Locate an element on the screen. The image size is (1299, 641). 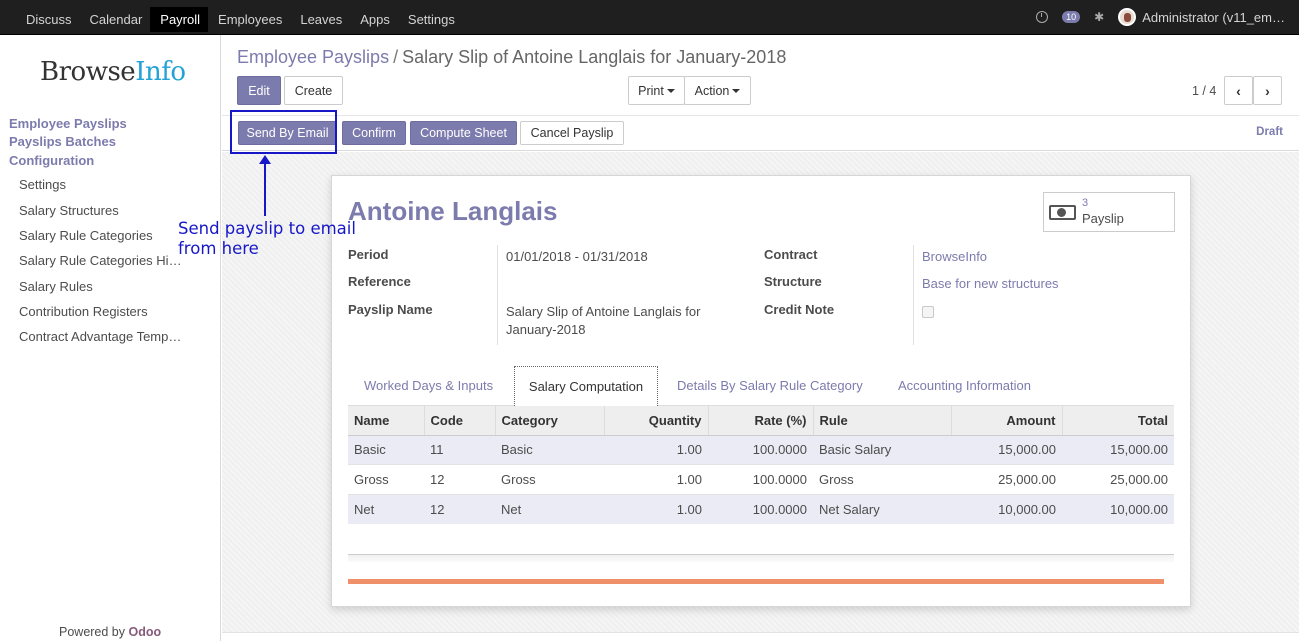
payslip-stat-label: Payslip is located at coordinates (1103, 218).